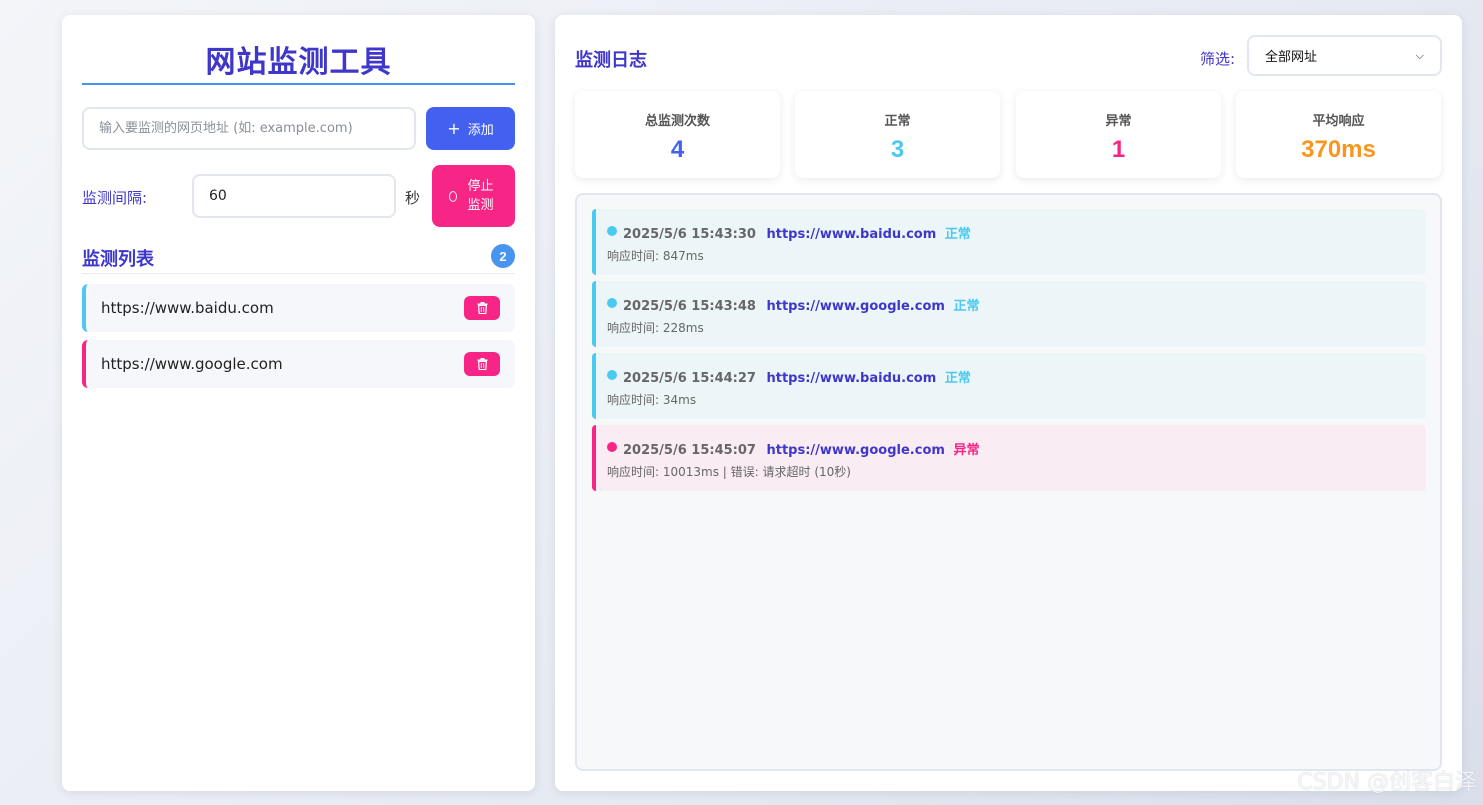  Describe the element at coordinates (413, 198) in the screenshot. I see `interval-unit: 秒` at that location.